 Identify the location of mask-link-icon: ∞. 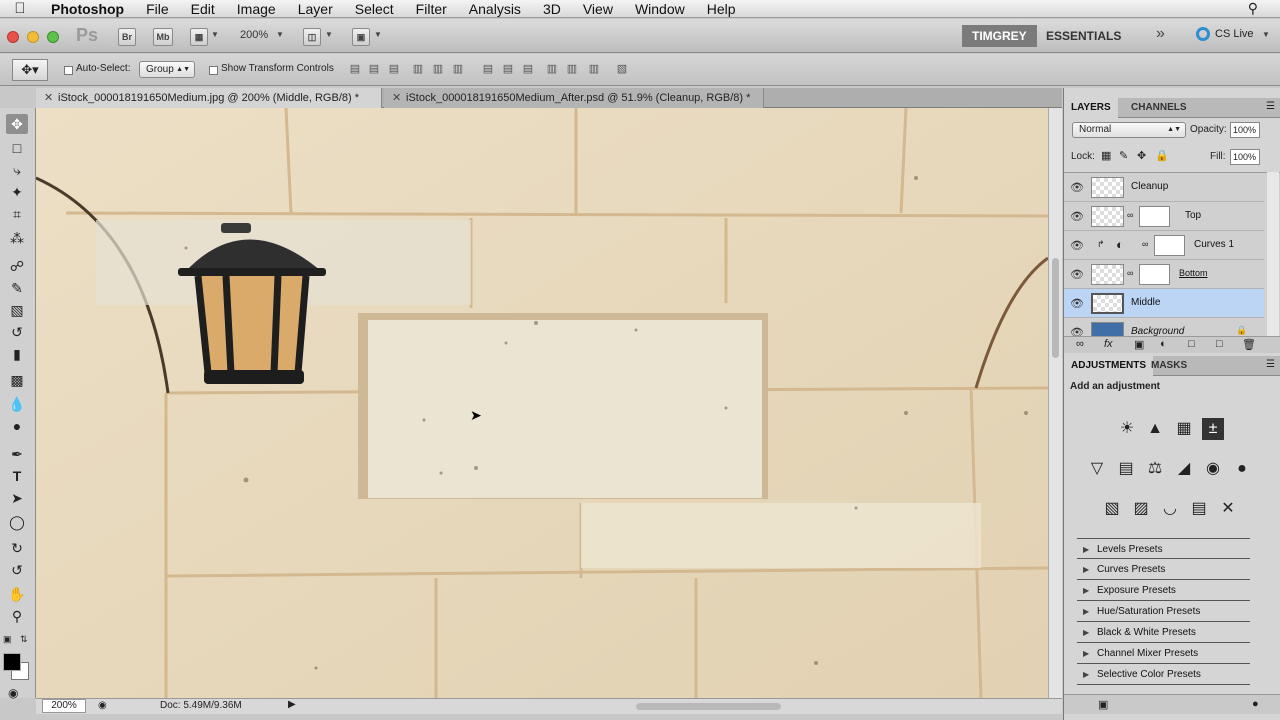
(1130, 215).